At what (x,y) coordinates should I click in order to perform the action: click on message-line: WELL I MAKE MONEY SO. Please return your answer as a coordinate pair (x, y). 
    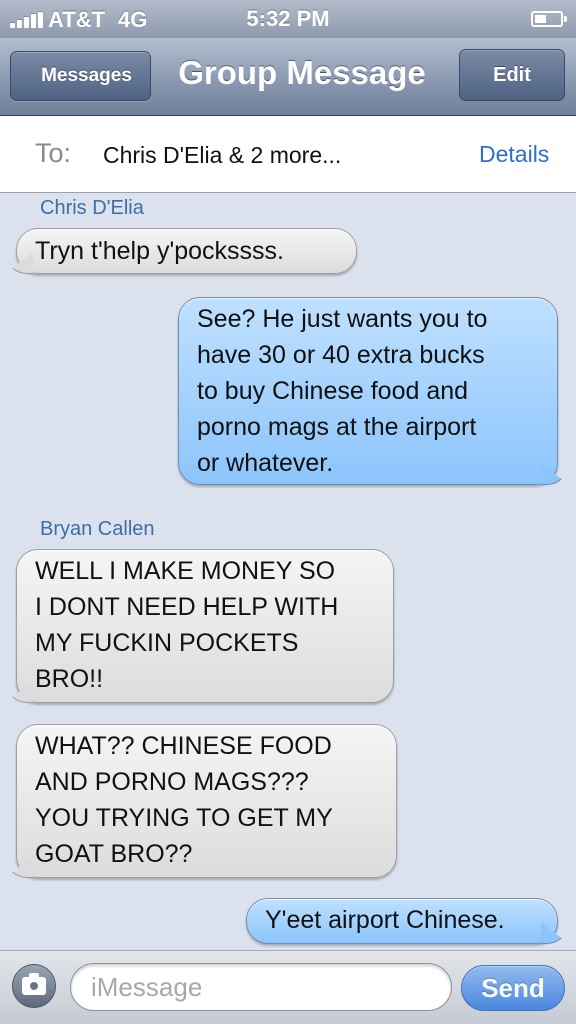
    Looking at the image, I should click on (185, 571).